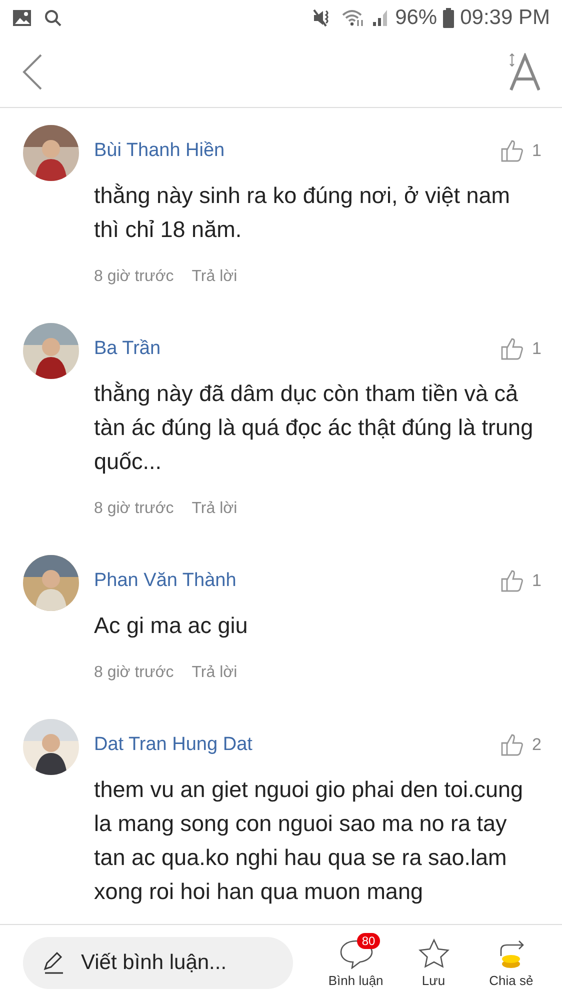 The image size is (562, 1000). I want to click on comment-count-badge: 80, so click(368, 941).